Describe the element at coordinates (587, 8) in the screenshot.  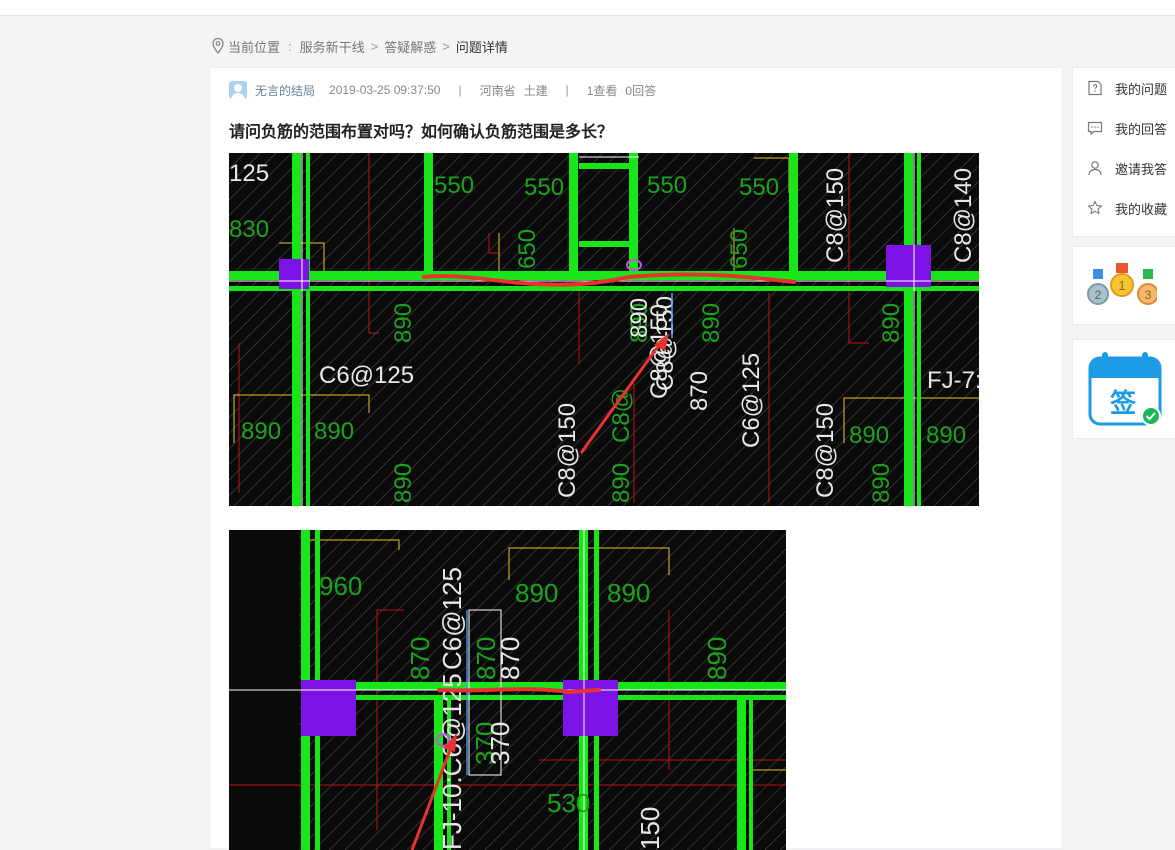
I see `top-bar` at that location.